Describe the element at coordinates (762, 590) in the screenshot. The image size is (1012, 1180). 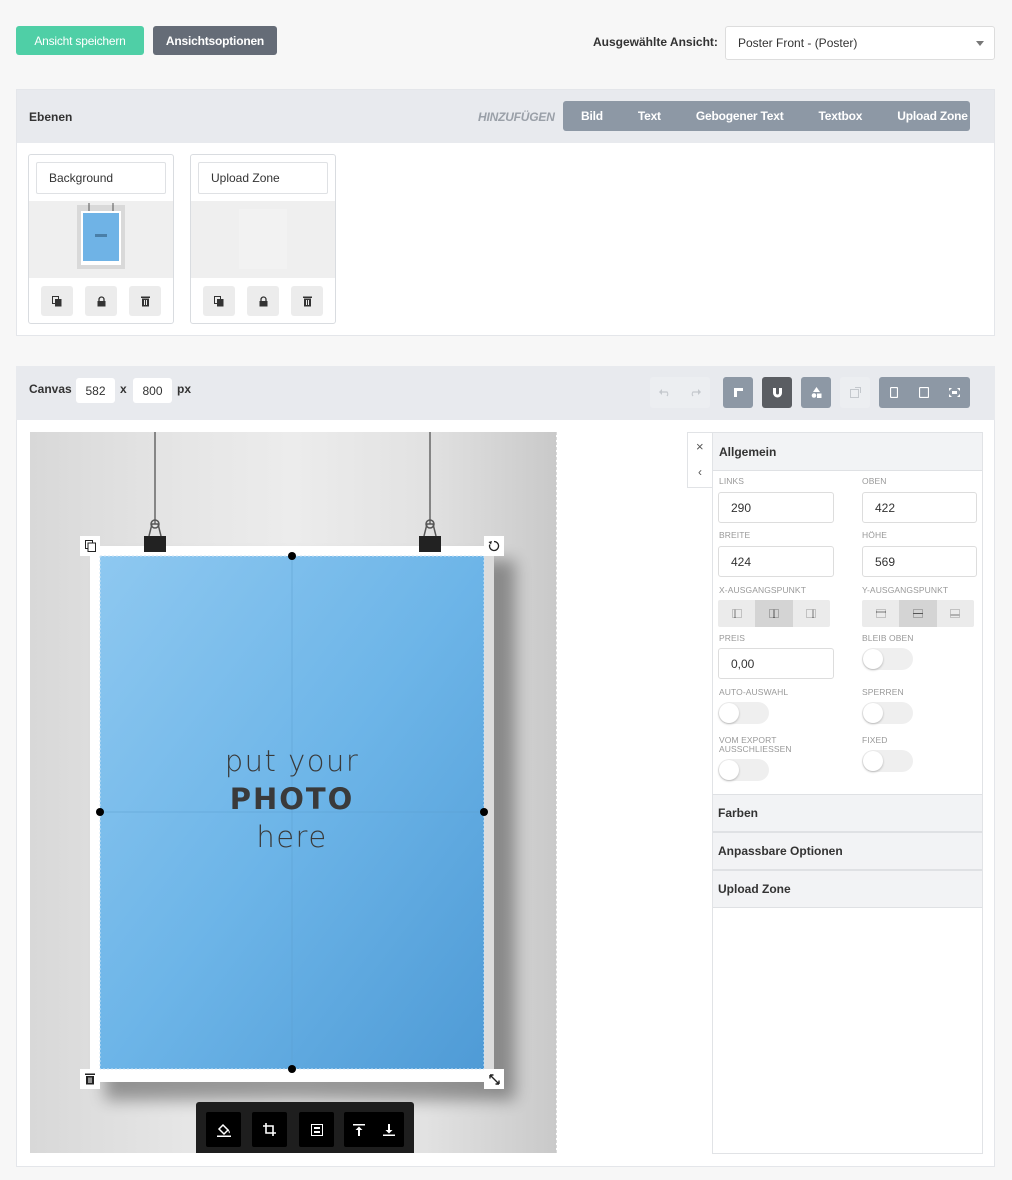
I see `x-origin-label: X-AUSGANGSPUNKT` at that location.